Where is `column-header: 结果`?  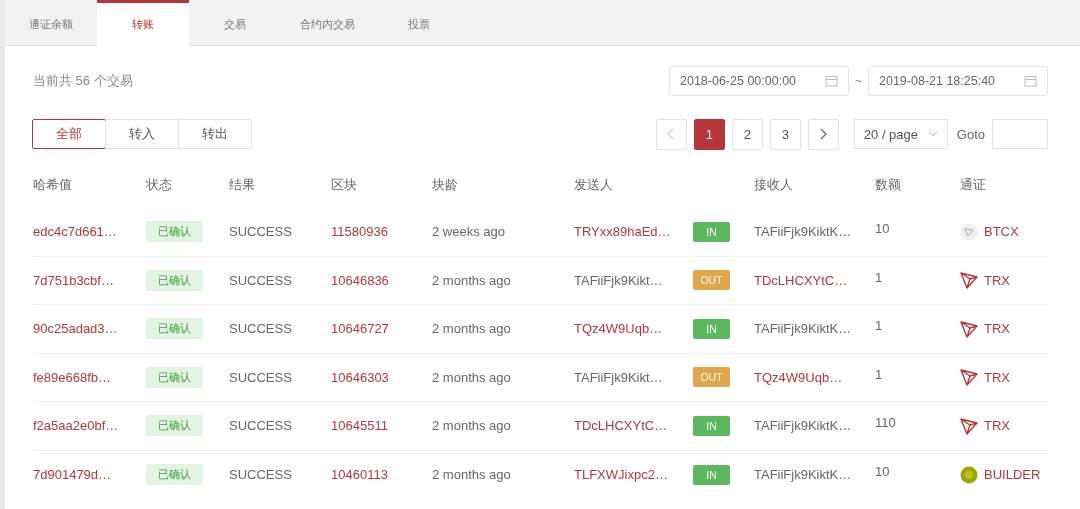 column-header: 结果 is located at coordinates (242, 185).